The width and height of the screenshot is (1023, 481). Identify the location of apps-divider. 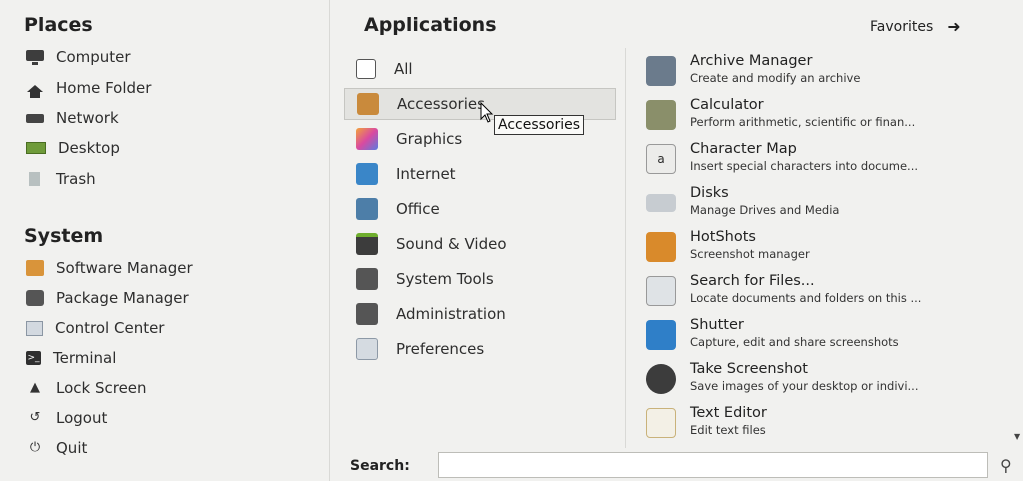
(625, 248).